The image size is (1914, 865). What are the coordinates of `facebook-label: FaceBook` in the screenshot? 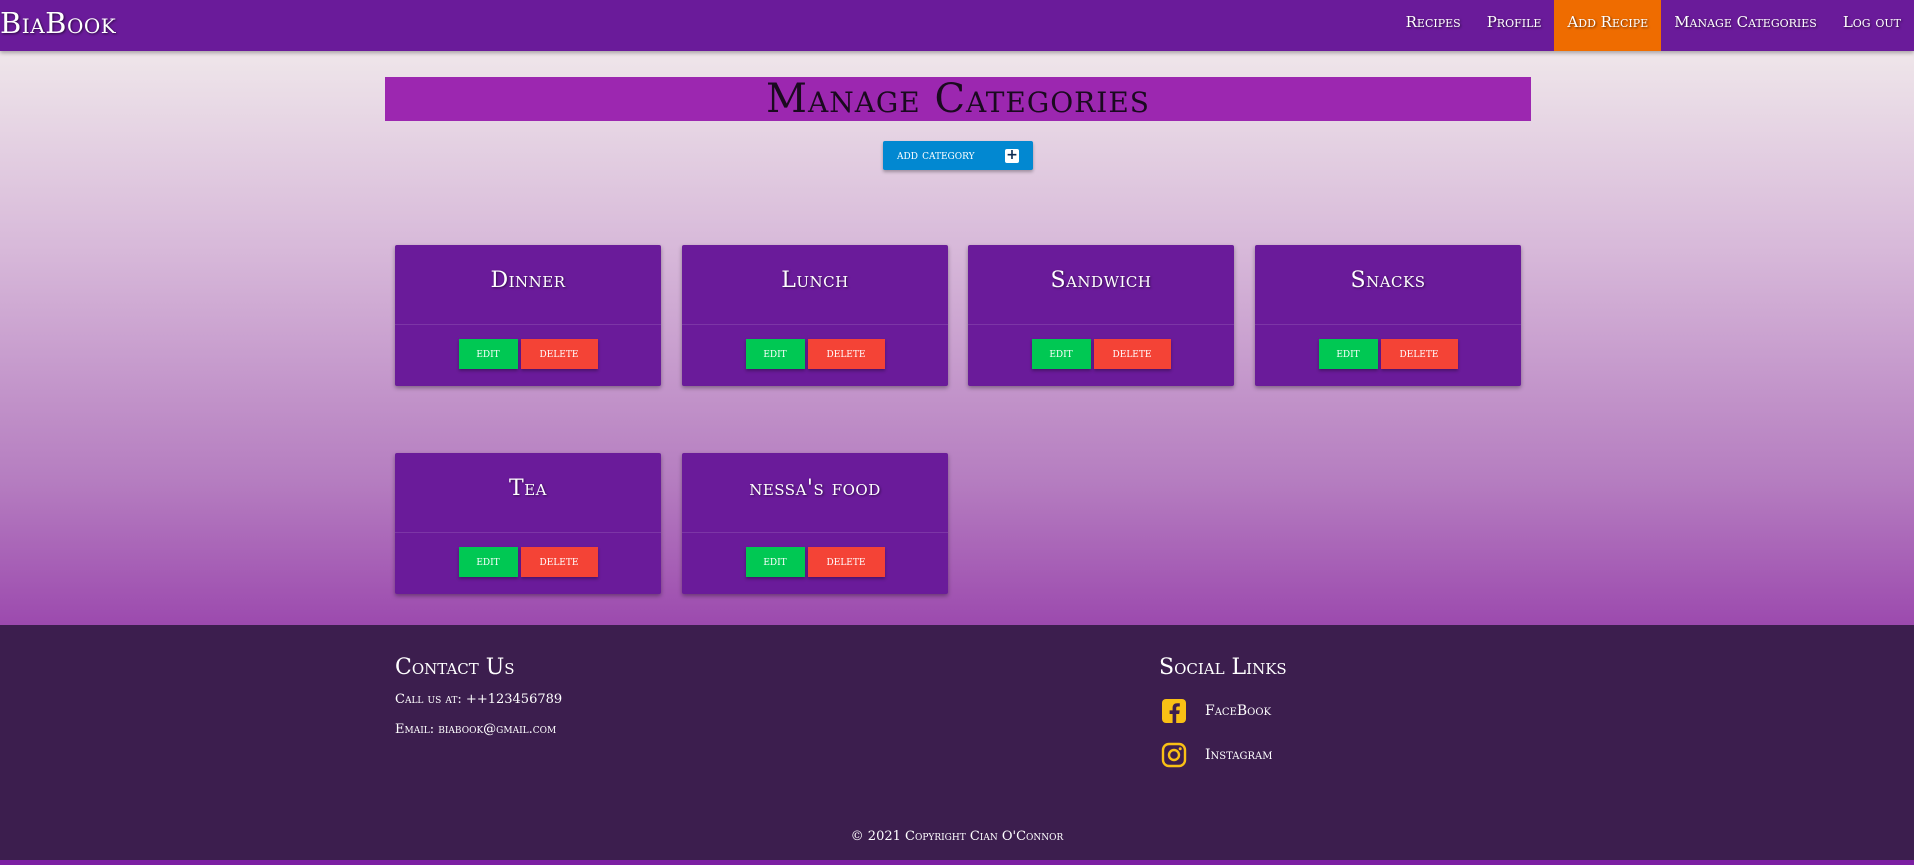 It's located at (1238, 711).